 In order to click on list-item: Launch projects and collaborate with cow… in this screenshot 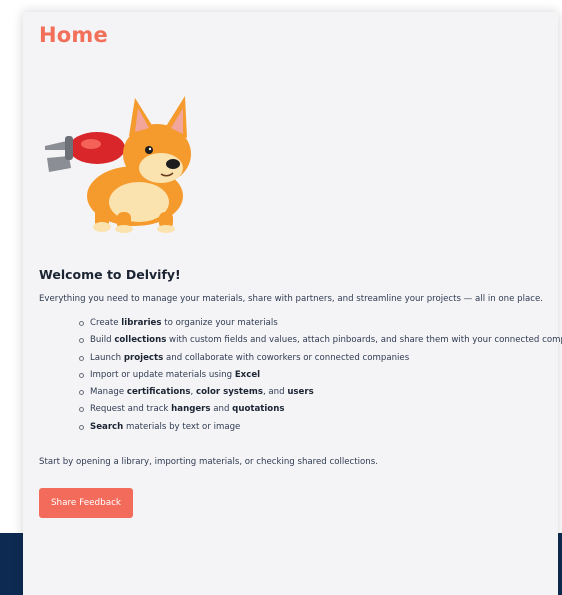, I will do `click(320, 360)`.